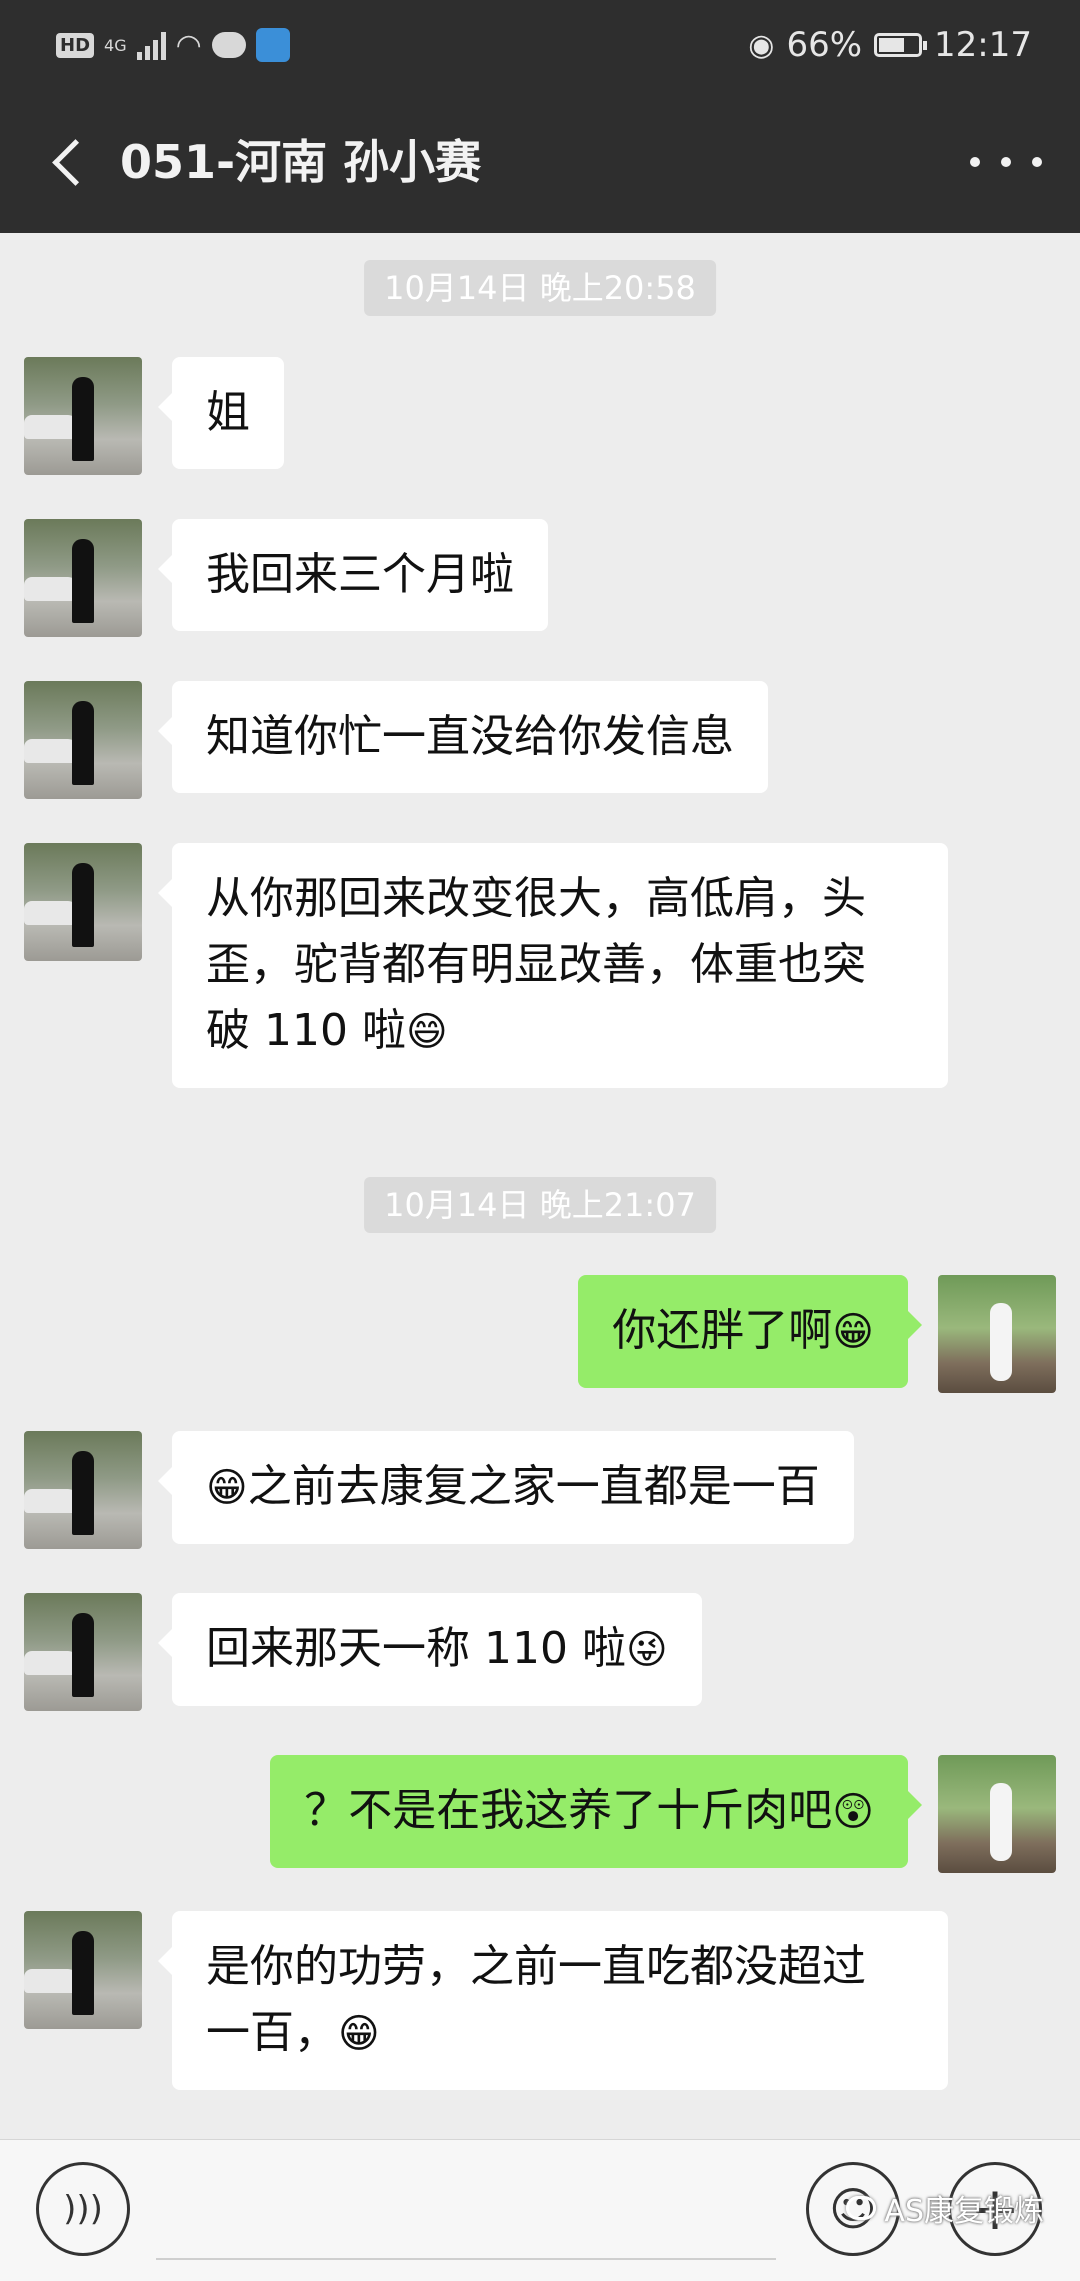 The width and height of the screenshot is (1080, 2281). Describe the element at coordinates (553, 2000) in the screenshot. I see `message-bubble: 是你的功劳，之前一直吃都没超过 一百，😁` at that location.